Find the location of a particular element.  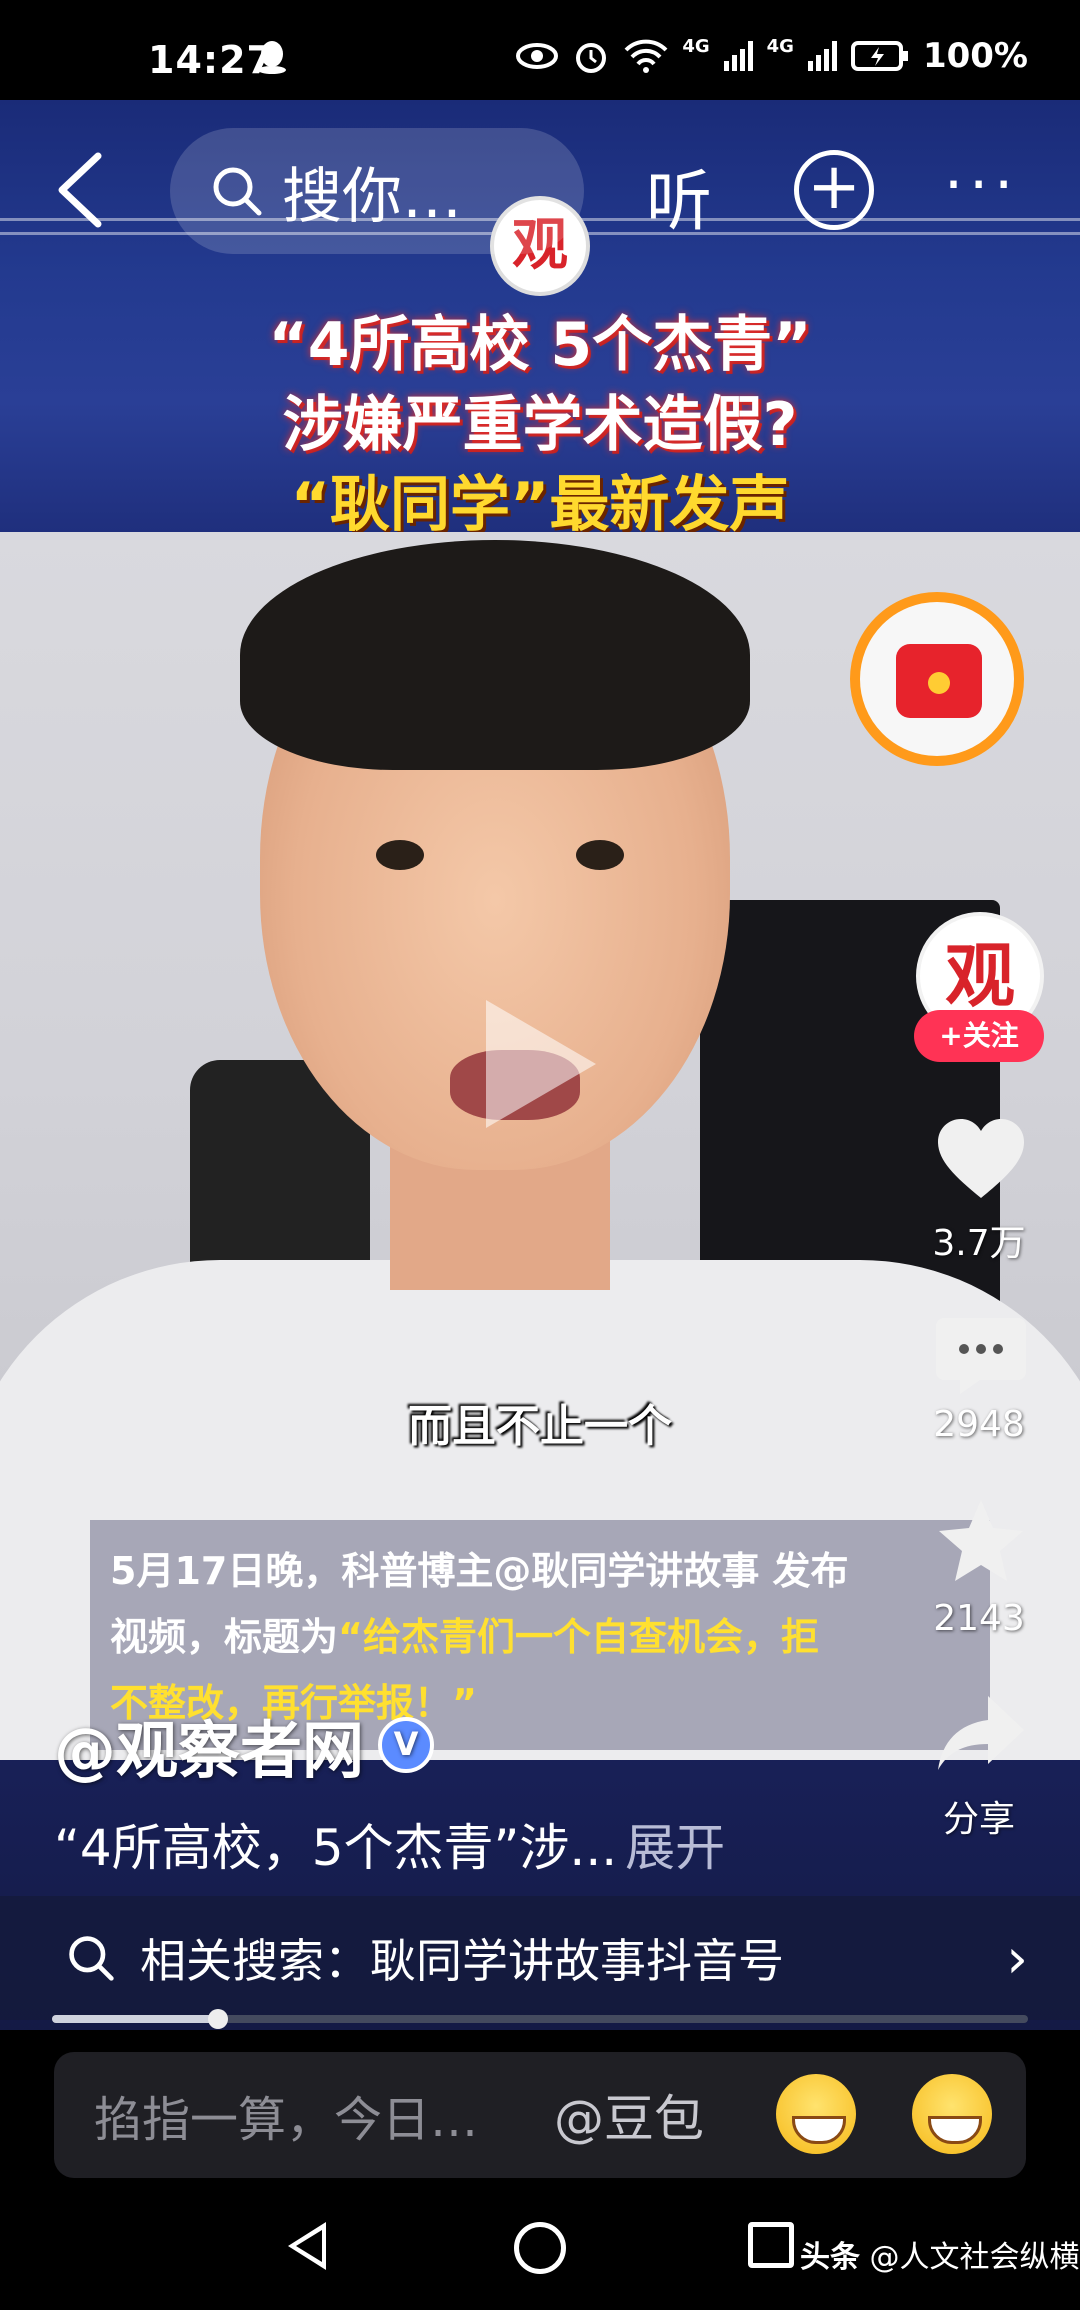

headline-line-2: 涉嫌严重学术造假? is located at coordinates (540, 425).